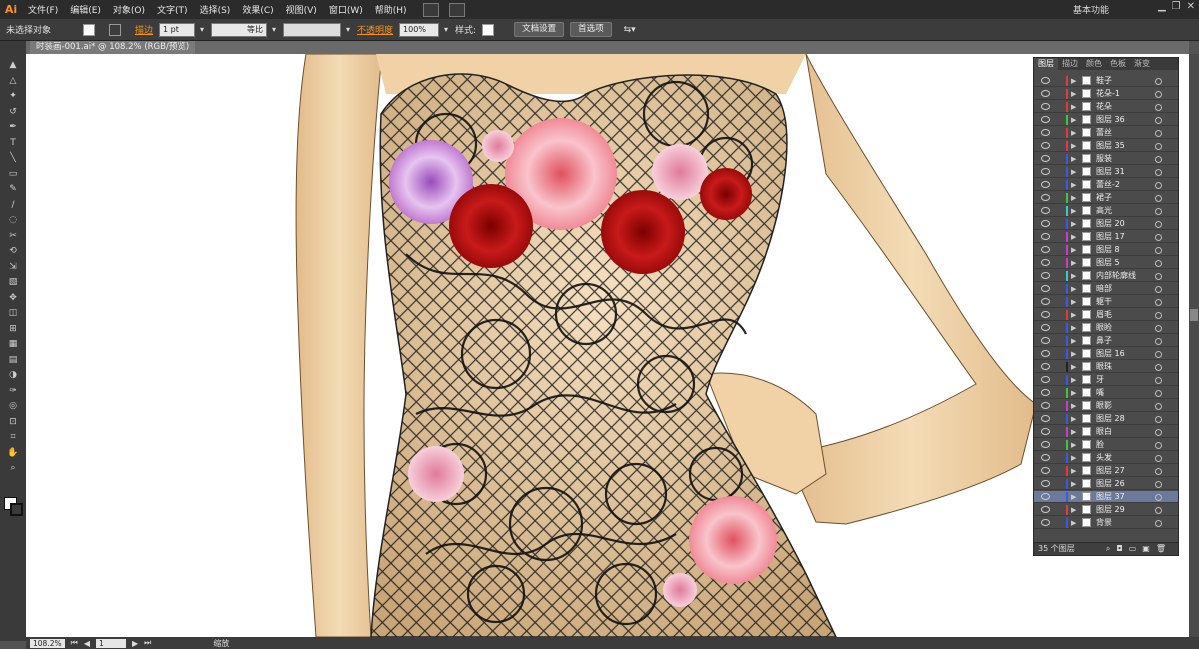  I want to click on scale-tool-icon: ⇲, so click(13, 267).